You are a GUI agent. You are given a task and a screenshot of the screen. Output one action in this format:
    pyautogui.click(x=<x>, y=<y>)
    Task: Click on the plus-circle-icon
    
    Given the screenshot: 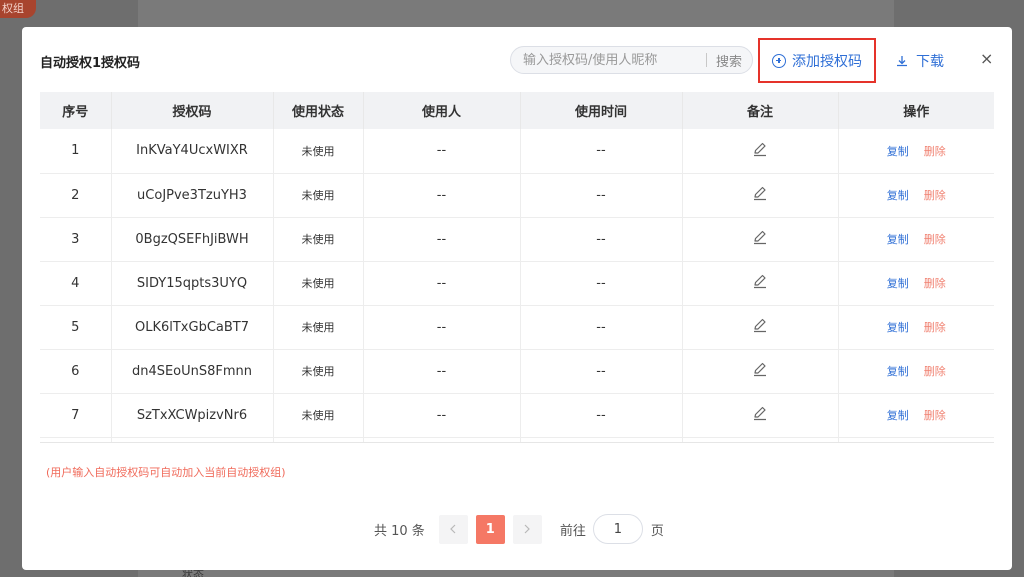 What is the action you would take?
    pyautogui.click(x=779, y=60)
    